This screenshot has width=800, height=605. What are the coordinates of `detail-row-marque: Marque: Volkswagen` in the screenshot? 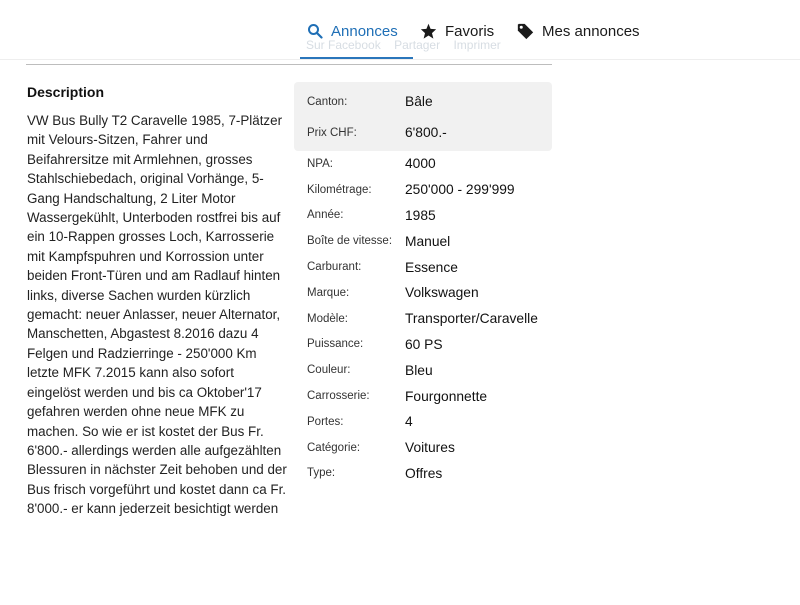 It's located at (423, 293).